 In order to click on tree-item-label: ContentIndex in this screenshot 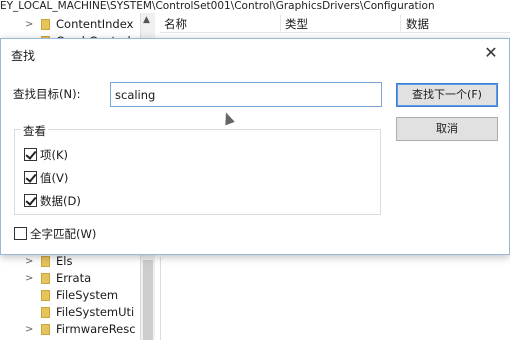, I will do `click(95, 24)`.